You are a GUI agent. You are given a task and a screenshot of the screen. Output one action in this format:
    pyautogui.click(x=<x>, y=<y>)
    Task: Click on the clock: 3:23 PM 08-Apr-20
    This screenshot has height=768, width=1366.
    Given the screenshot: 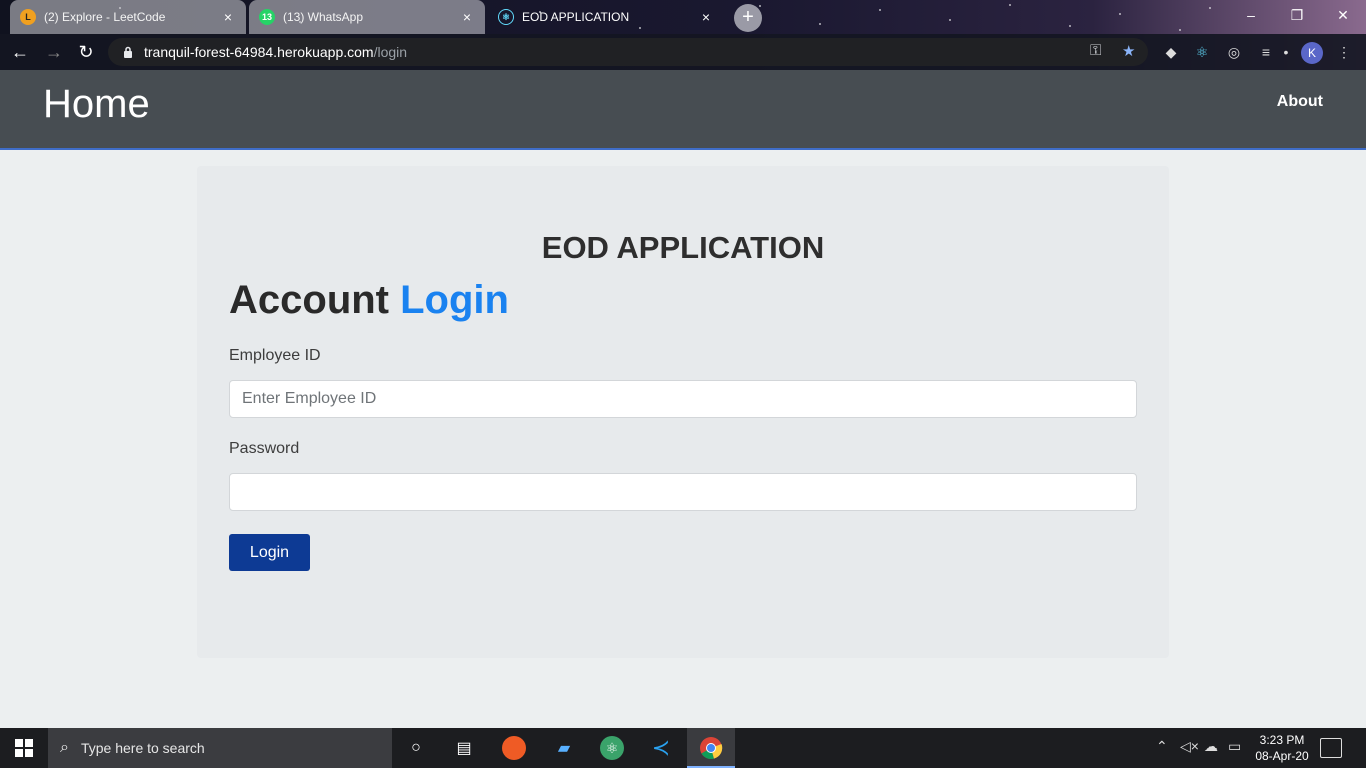 What is the action you would take?
    pyautogui.click(x=1282, y=748)
    